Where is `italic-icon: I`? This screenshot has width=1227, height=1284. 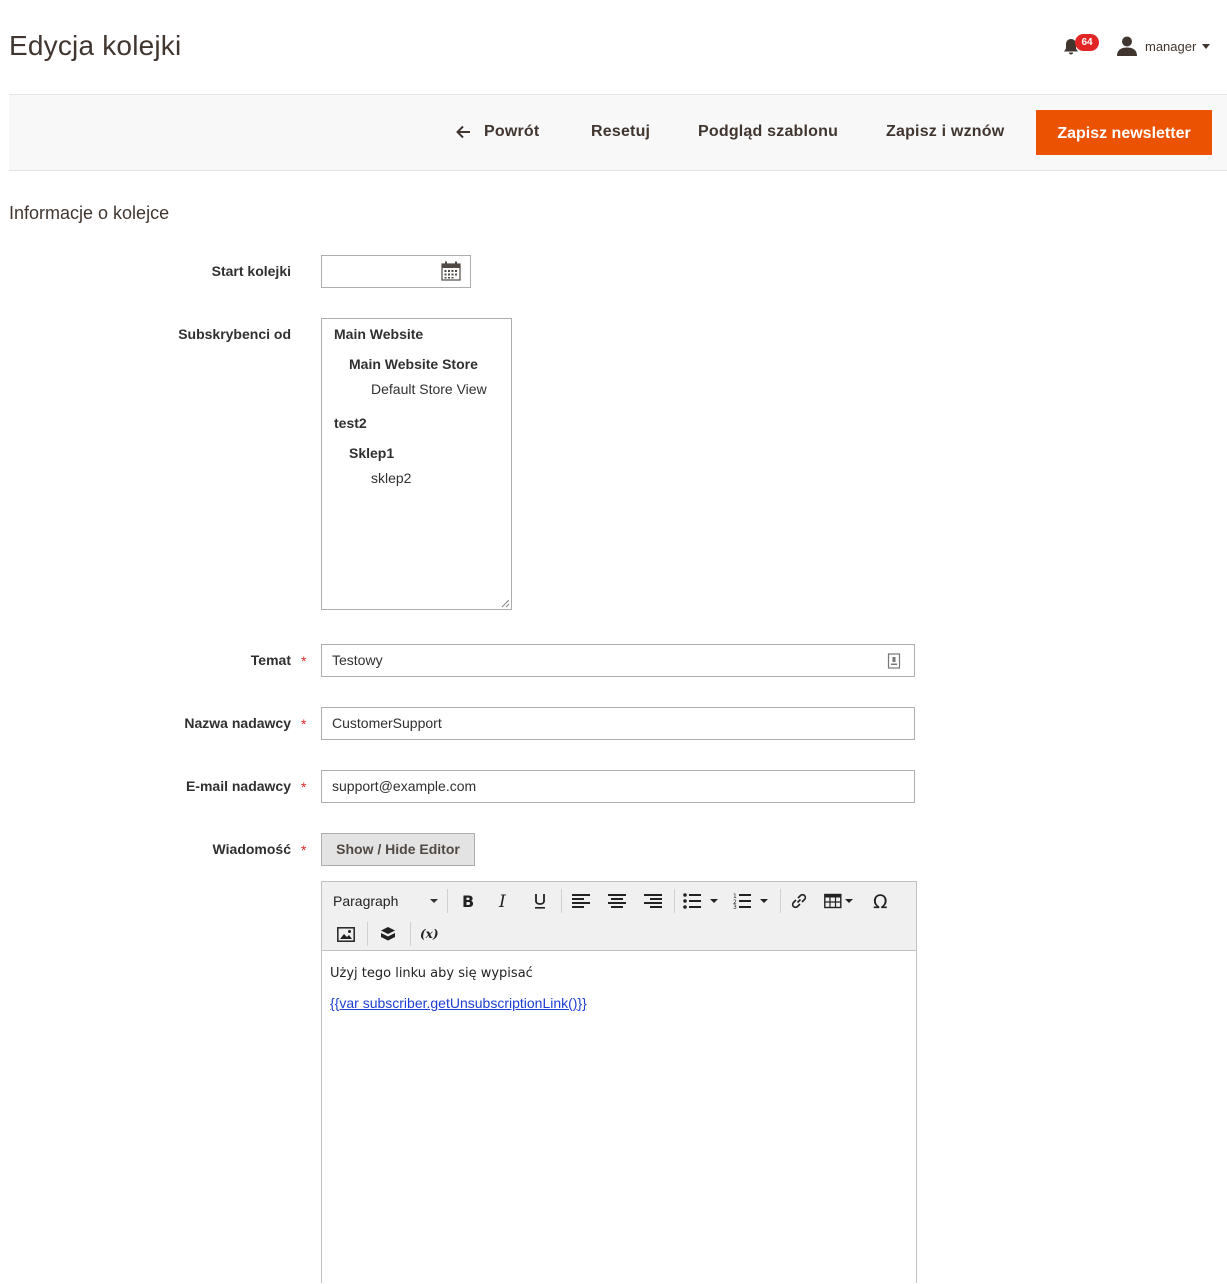 italic-icon: I is located at coordinates (504, 901).